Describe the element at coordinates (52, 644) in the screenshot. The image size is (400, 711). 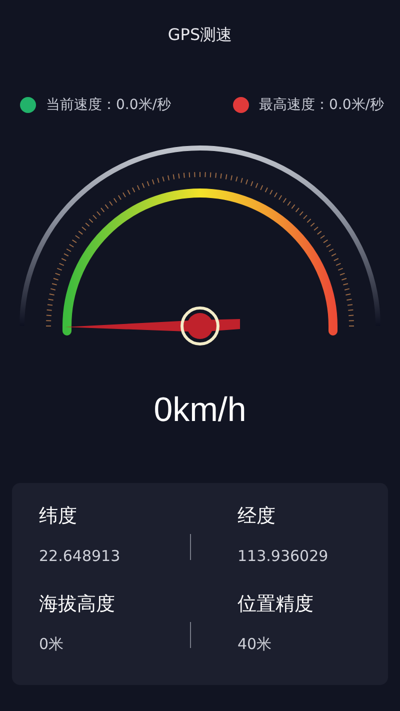
I see `stat-value: 0米` at that location.